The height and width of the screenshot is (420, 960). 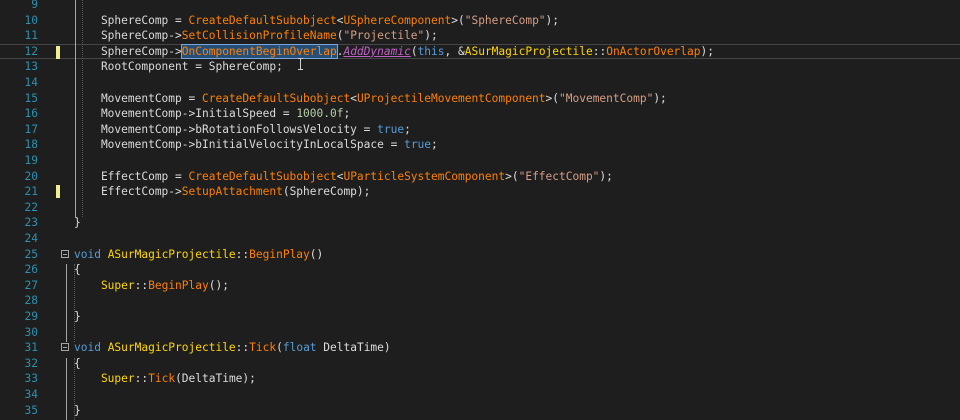 I want to click on code-token: void, so click(x=91, y=254).